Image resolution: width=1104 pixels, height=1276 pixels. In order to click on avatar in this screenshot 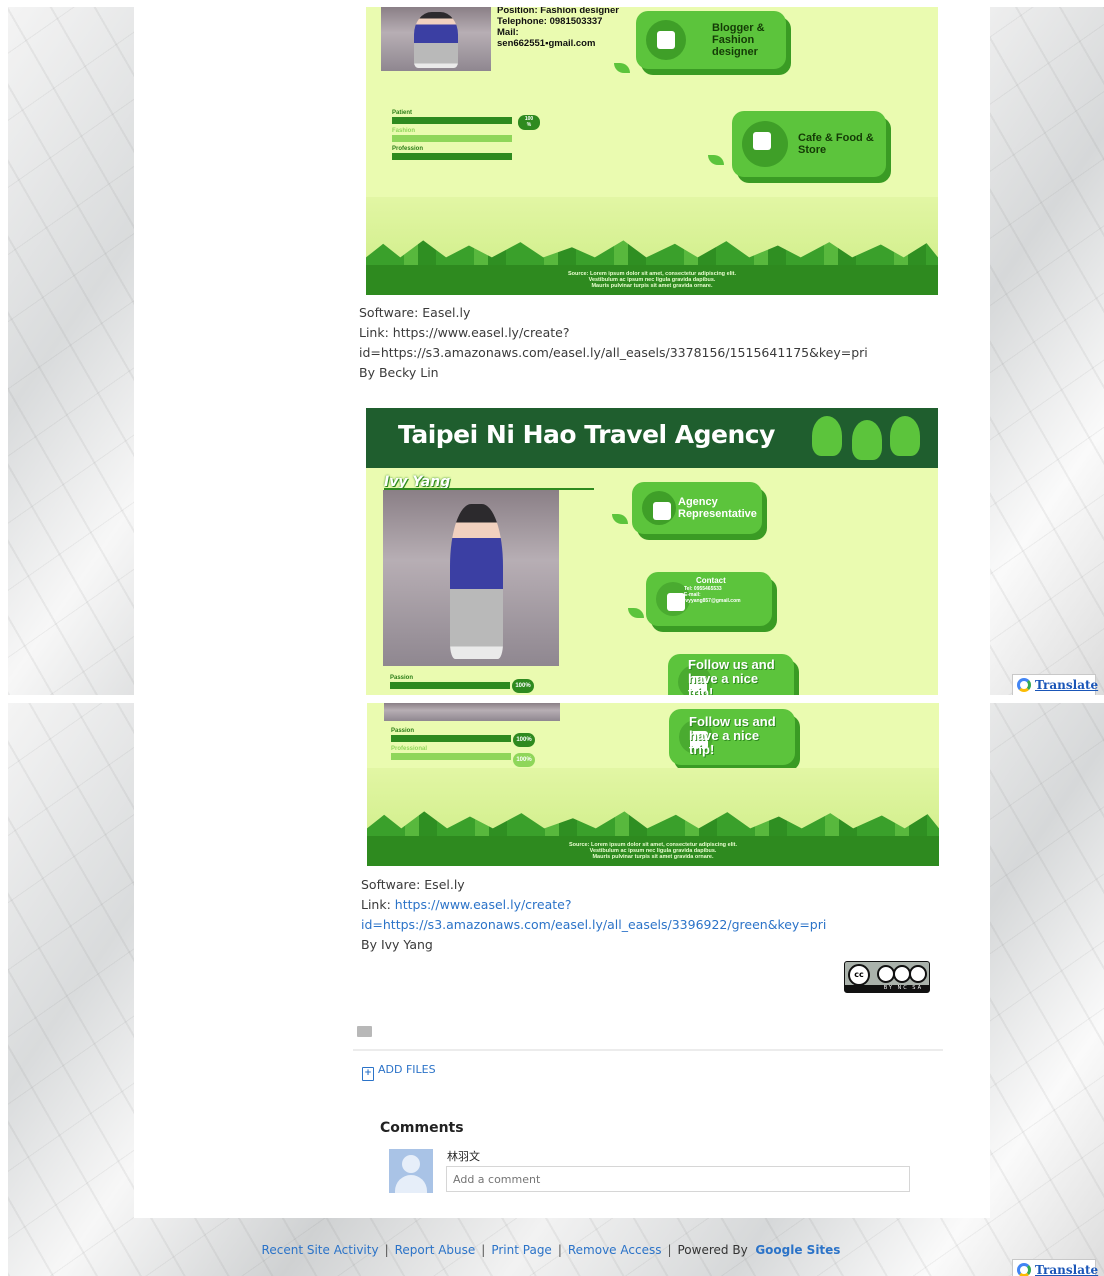, I will do `click(411, 1171)`.